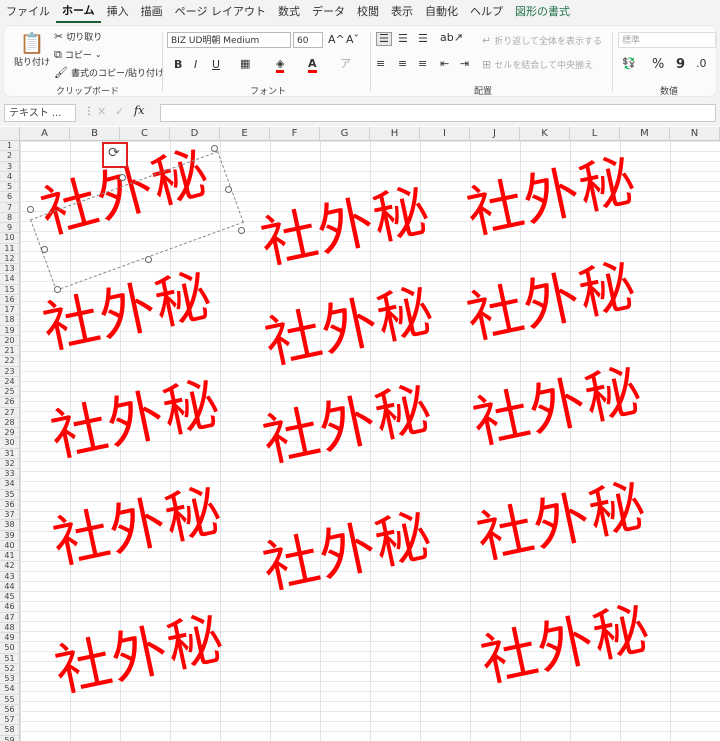  I want to click on row-header: 31, so click(10, 453).